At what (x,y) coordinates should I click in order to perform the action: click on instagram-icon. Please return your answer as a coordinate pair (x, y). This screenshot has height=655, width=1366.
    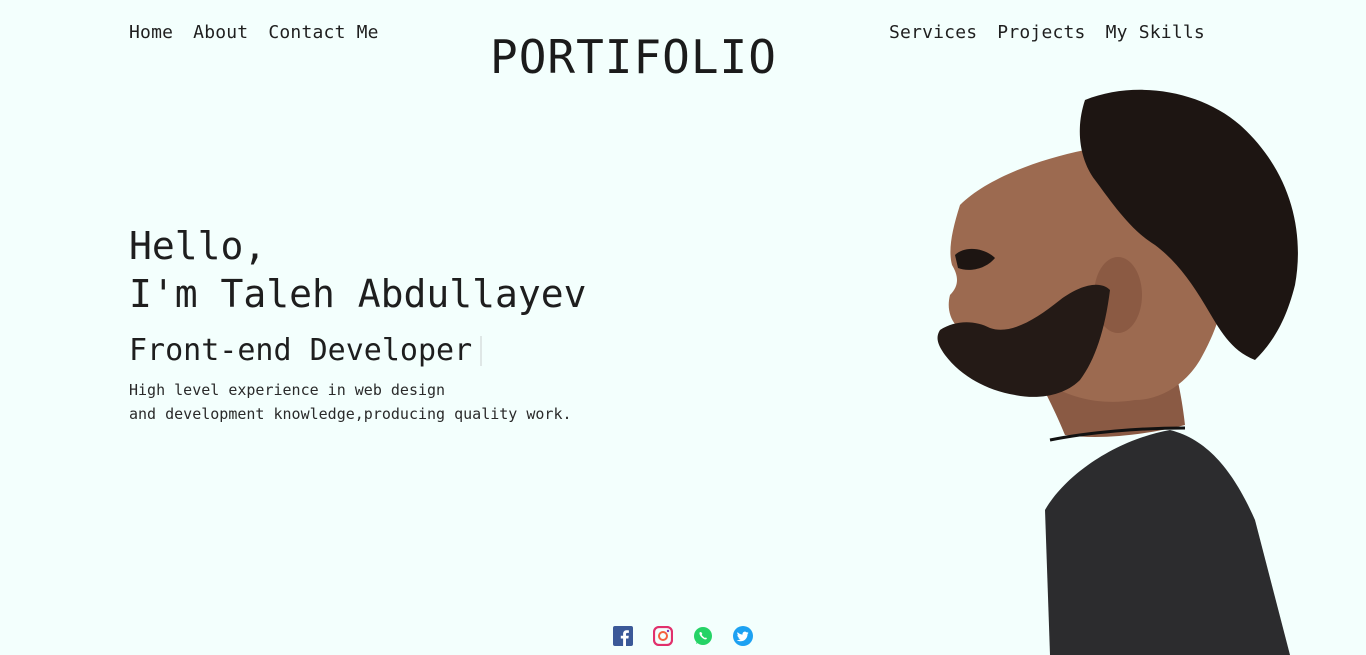
    Looking at the image, I should click on (663, 636).